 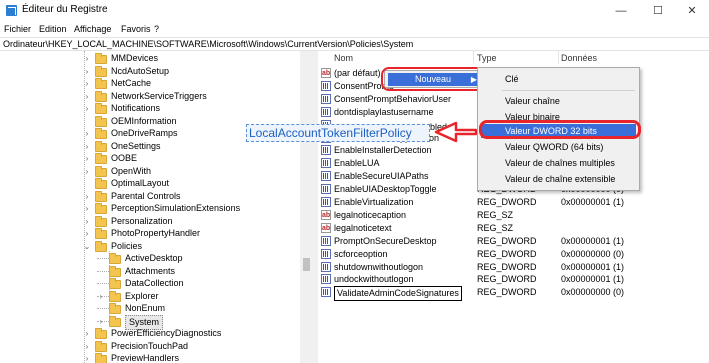 I want to click on tree-item-label: NonEnum, so click(x=145, y=308).